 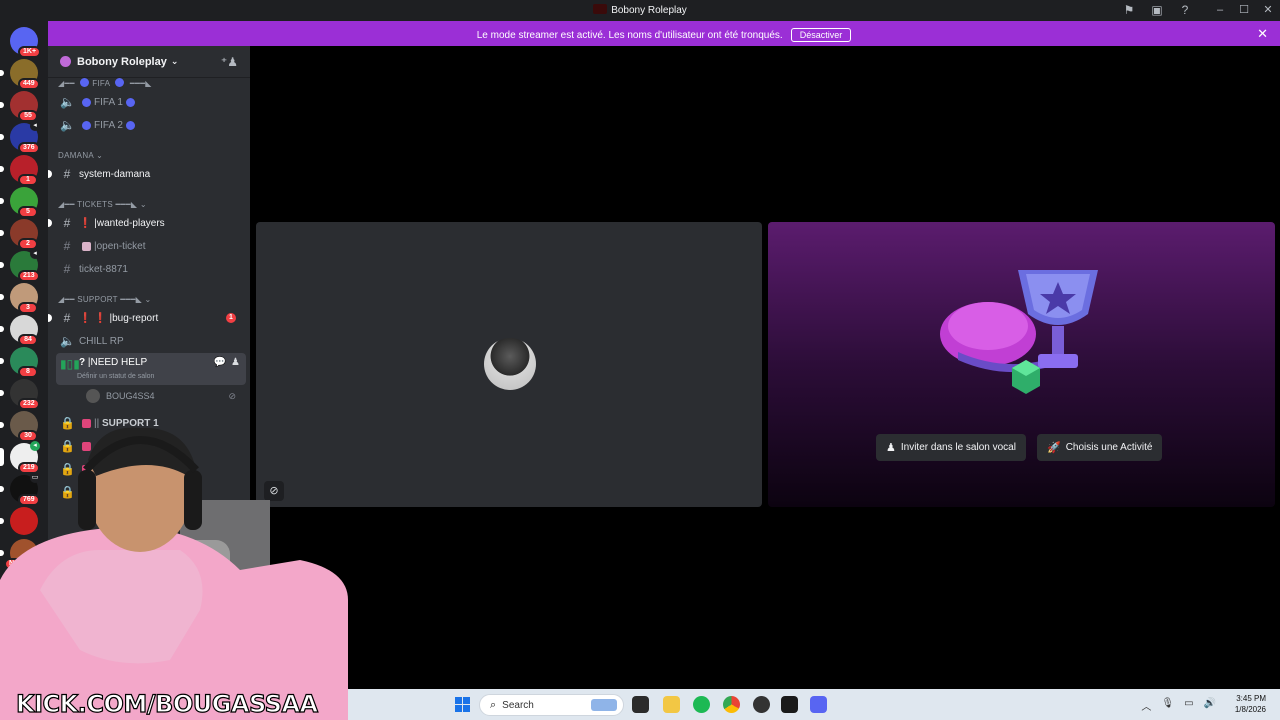 I want to click on rocket-icon: 🚀, so click(x=1054, y=448).